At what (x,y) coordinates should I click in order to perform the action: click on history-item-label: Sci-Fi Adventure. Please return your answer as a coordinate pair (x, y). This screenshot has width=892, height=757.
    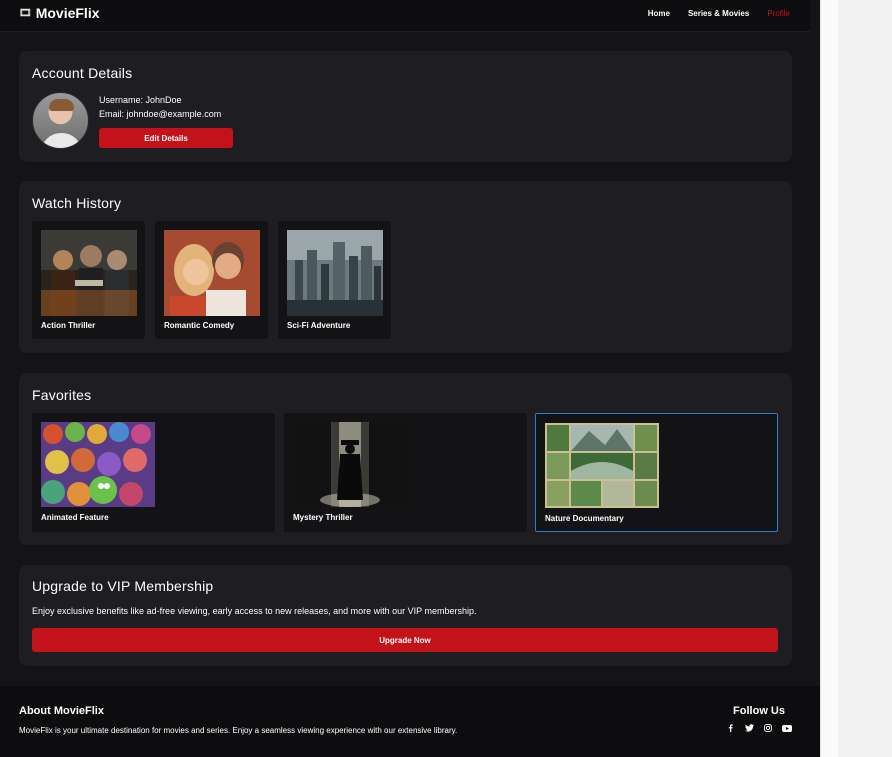
    Looking at the image, I should click on (319, 325).